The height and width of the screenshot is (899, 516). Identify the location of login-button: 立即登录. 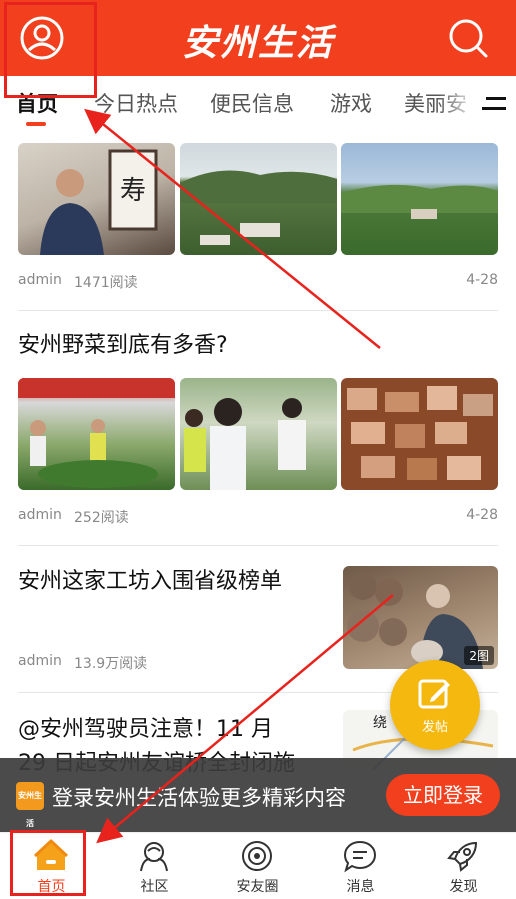
(443, 795).